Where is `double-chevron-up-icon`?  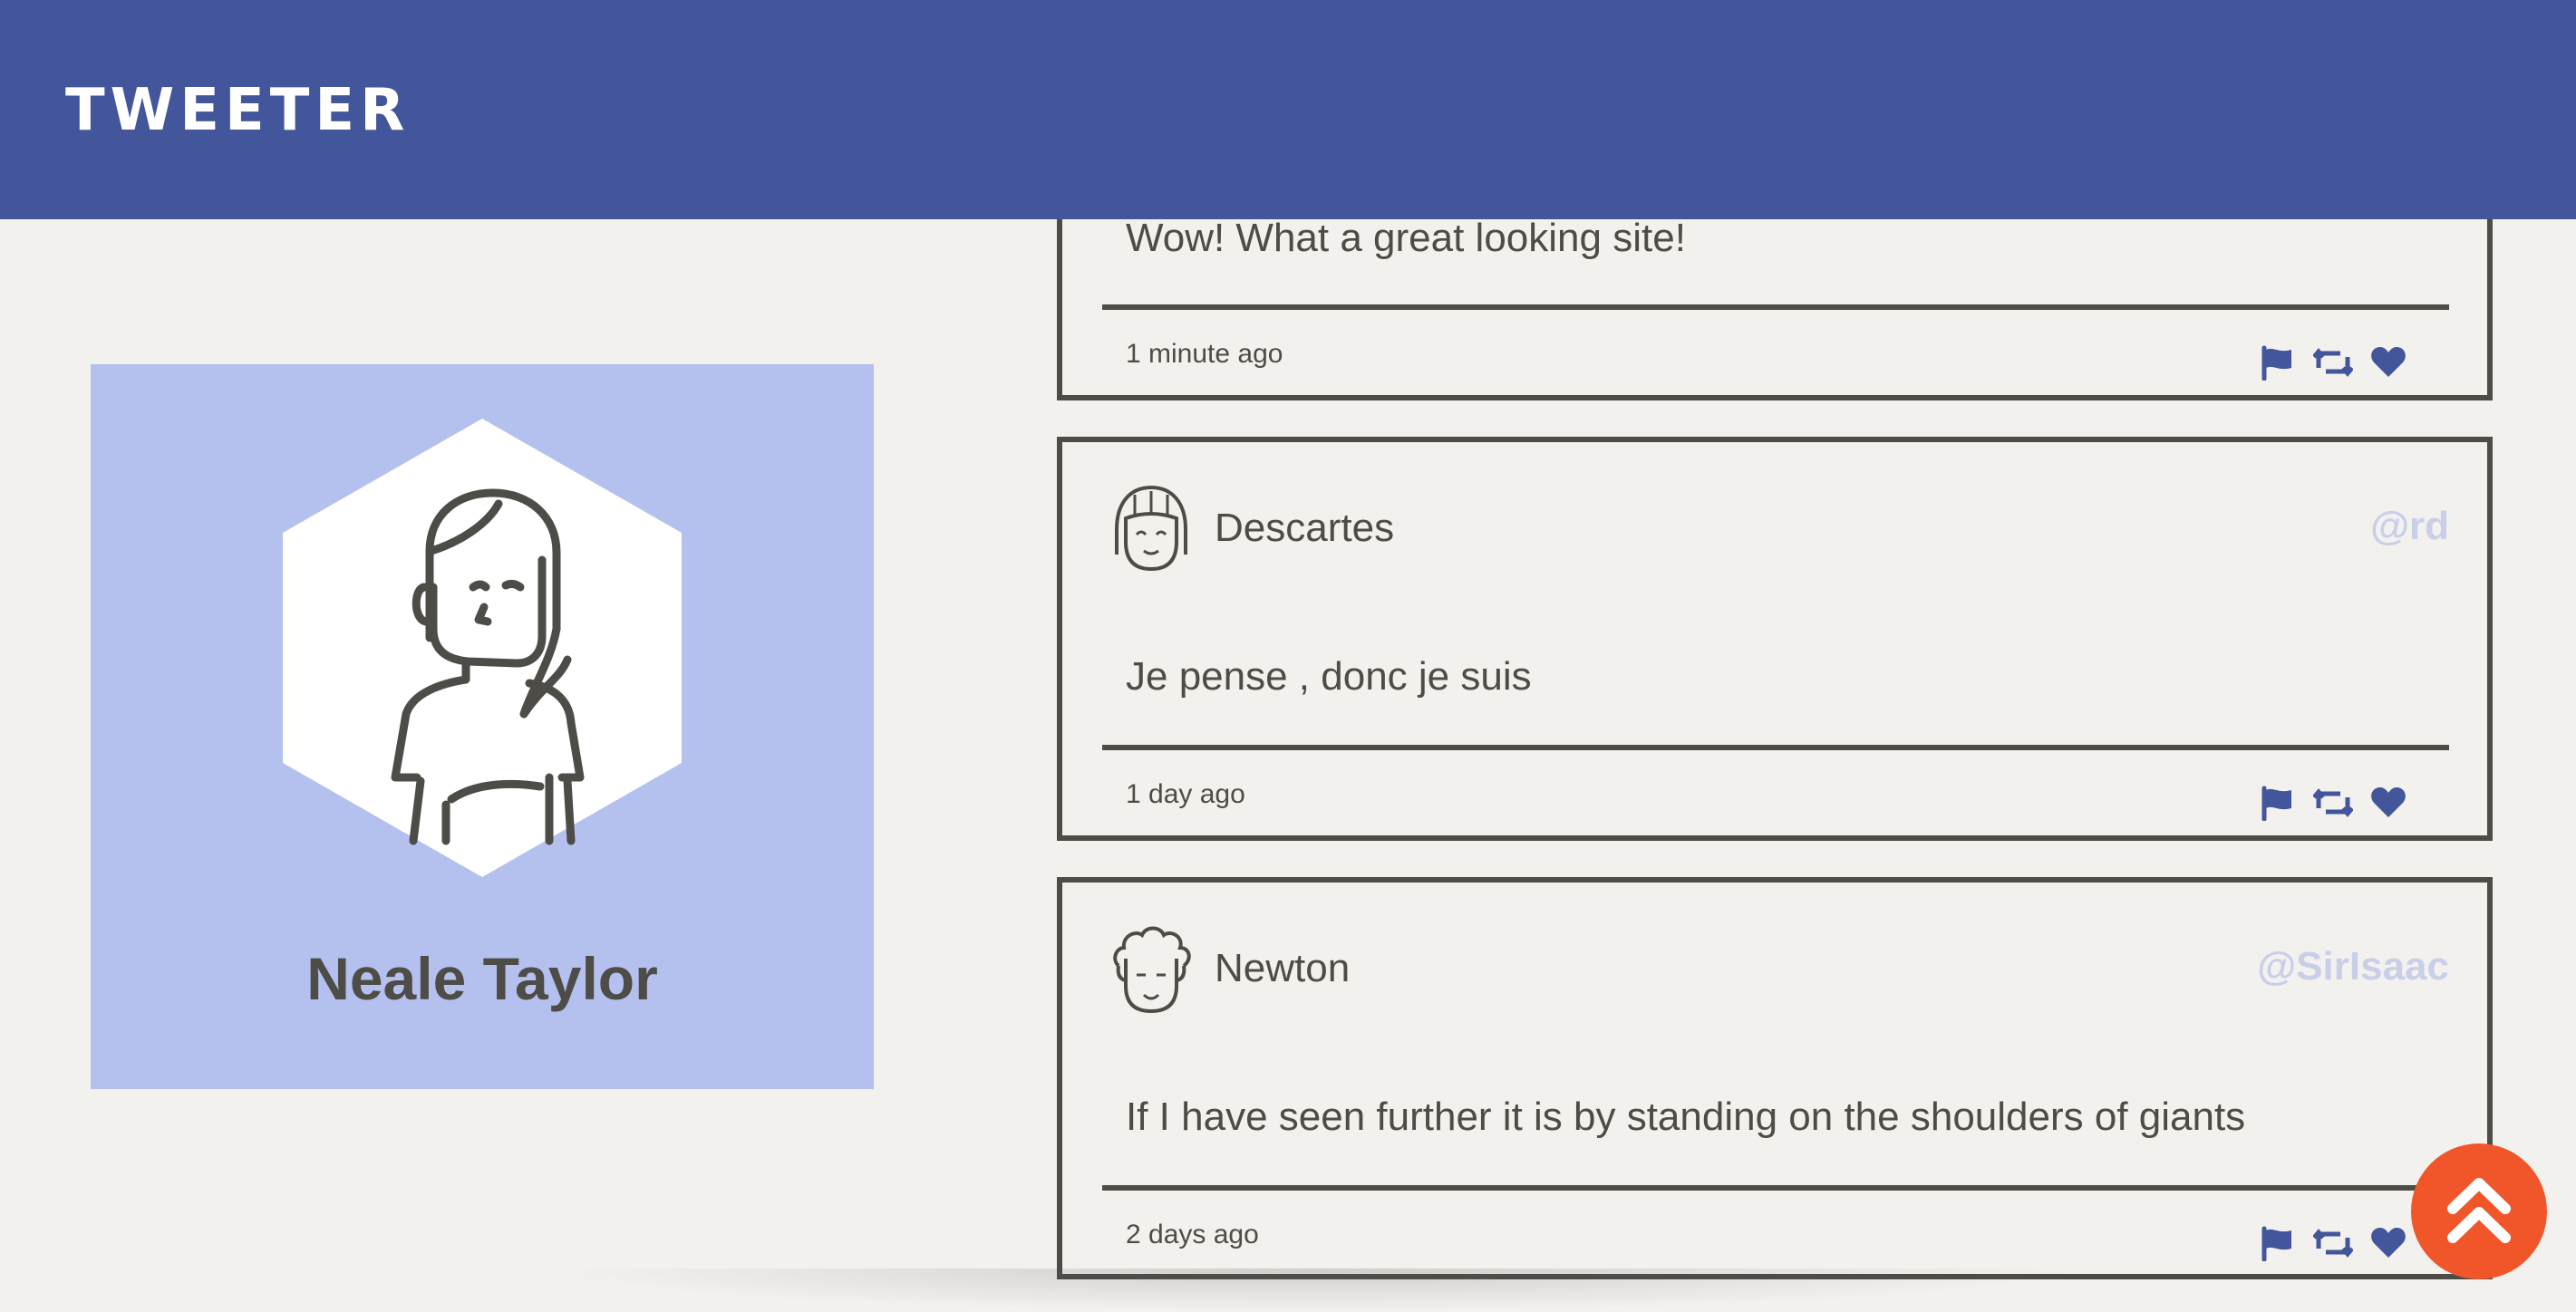
double-chevron-up-icon is located at coordinates (2479, 1211).